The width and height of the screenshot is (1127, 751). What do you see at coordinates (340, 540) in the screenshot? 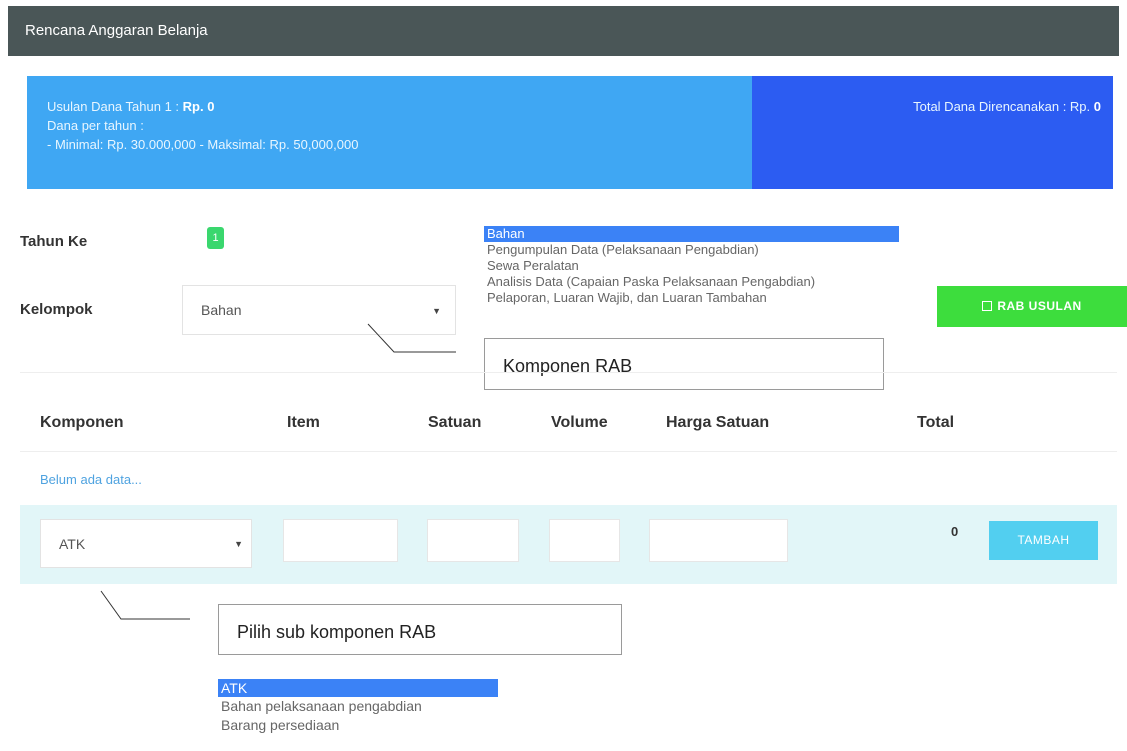
I see `item-input` at bounding box center [340, 540].